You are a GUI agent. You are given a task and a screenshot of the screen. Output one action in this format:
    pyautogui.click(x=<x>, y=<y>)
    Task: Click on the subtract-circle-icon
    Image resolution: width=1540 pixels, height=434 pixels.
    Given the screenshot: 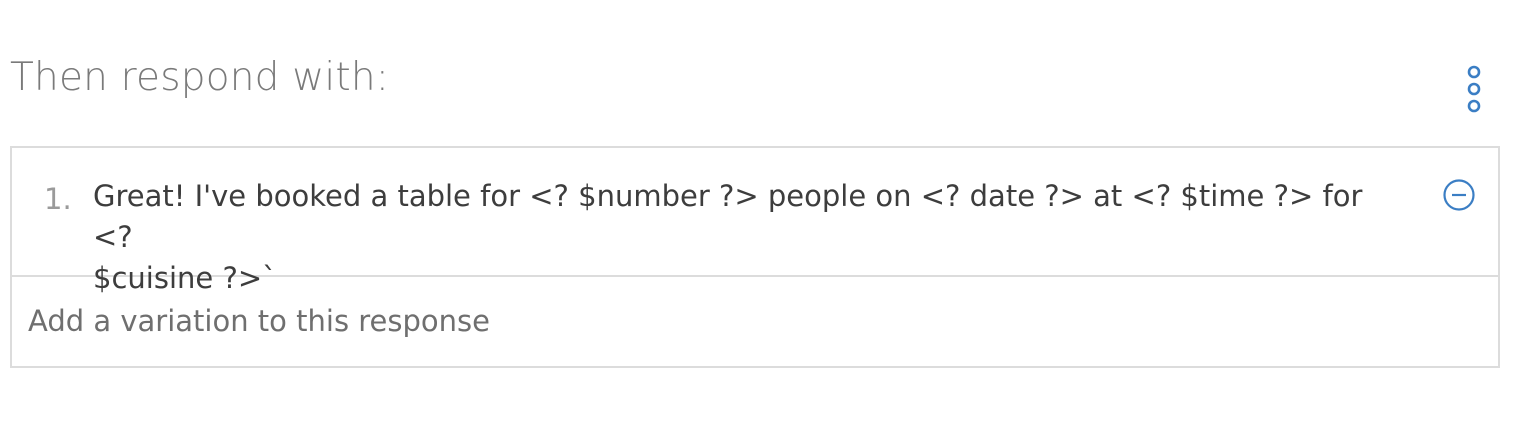 What is the action you would take?
    pyautogui.click(x=1459, y=195)
    